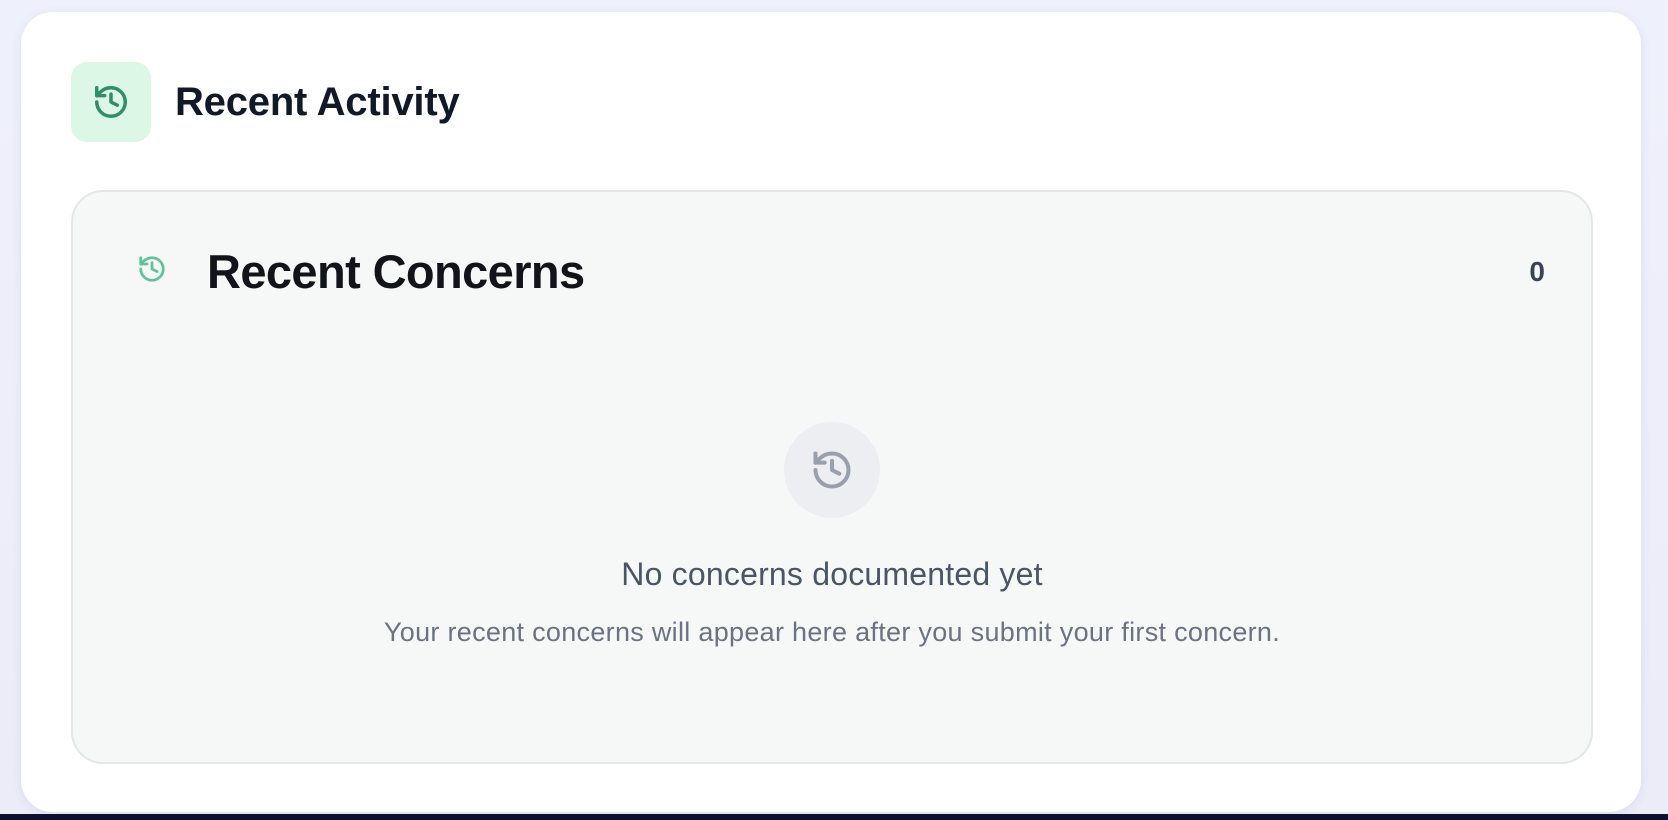 The image size is (1668, 820). I want to click on concerns-count: 0, so click(1537, 271).